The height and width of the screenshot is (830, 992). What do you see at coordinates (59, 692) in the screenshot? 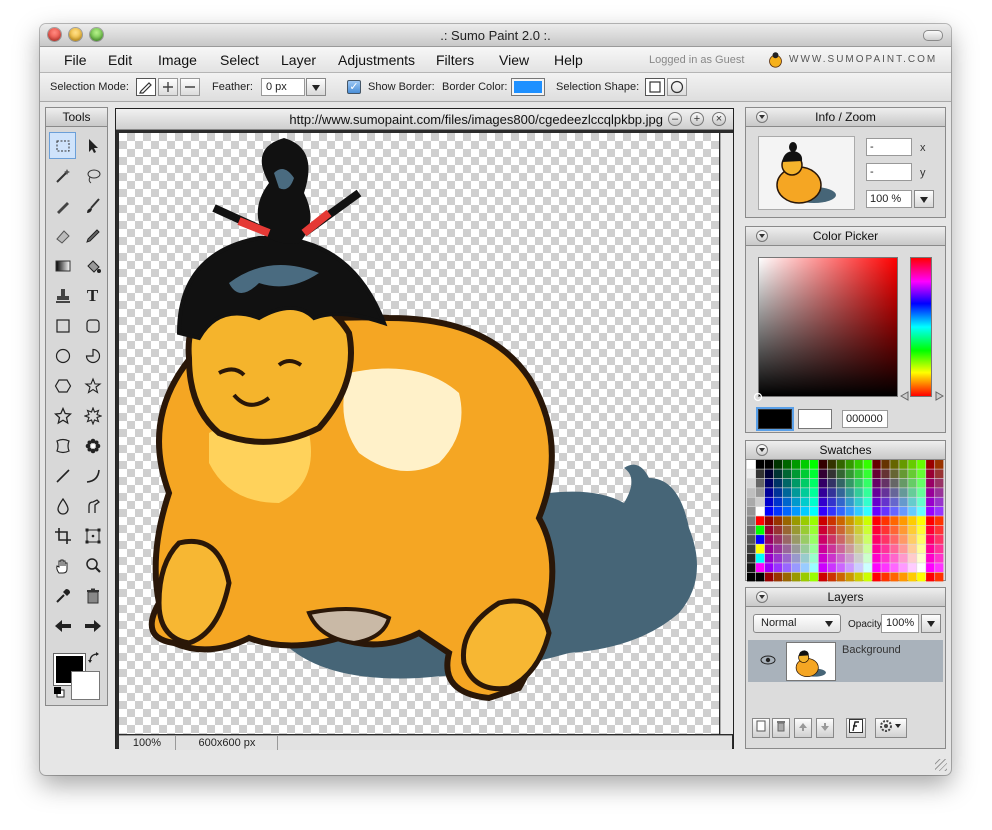
I see `default-colors-icon` at bounding box center [59, 692].